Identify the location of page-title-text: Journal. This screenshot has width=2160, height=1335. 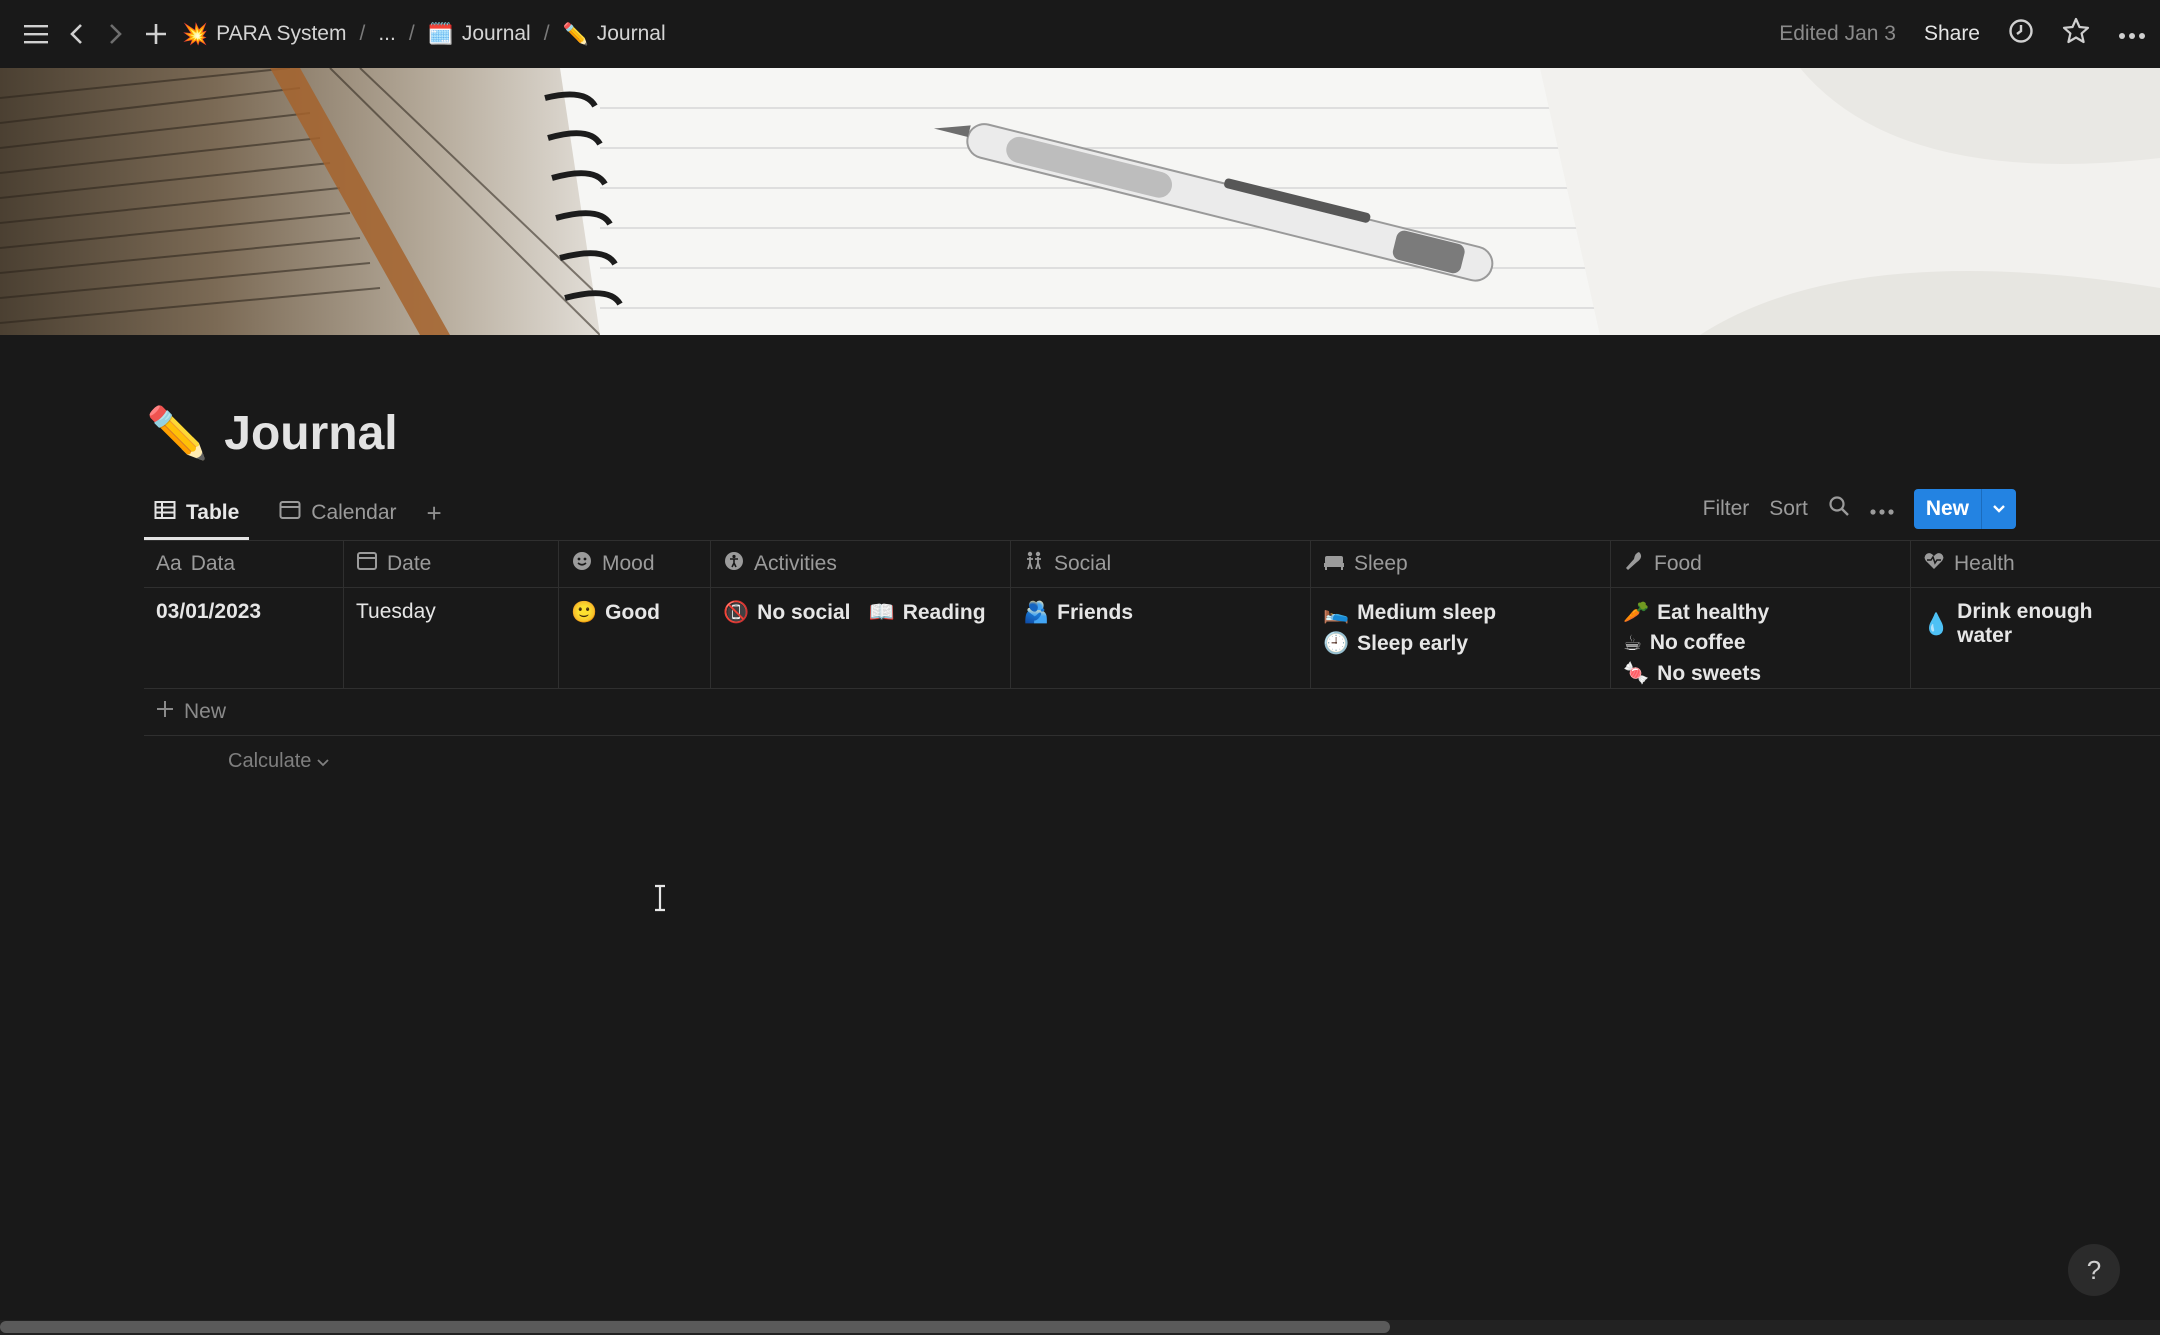
(310, 433).